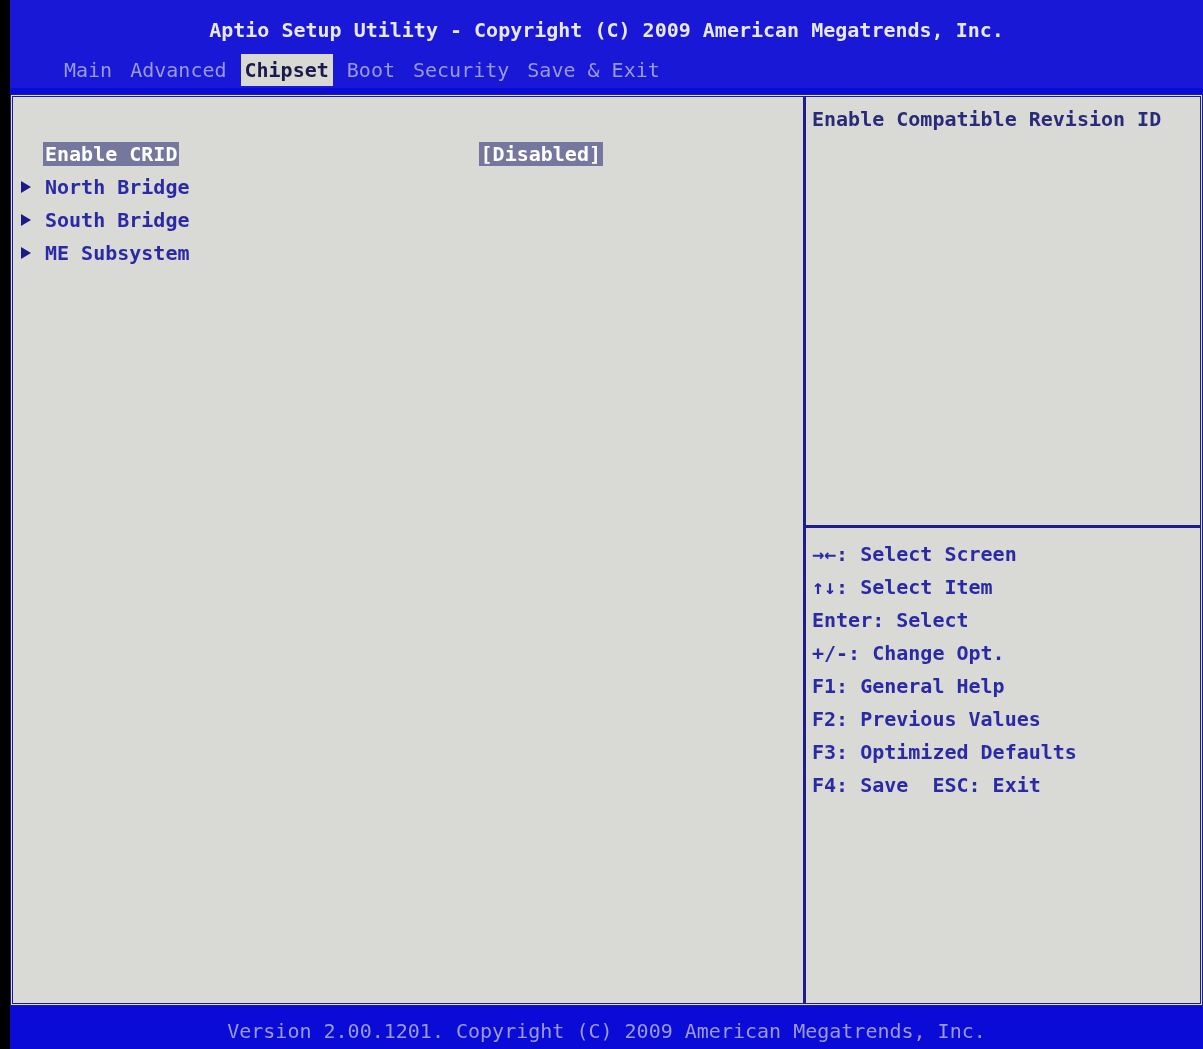 Image resolution: width=1203 pixels, height=1049 pixels. Describe the element at coordinates (915, 555) in the screenshot. I see `key-help-line: →←: Select Screen` at that location.